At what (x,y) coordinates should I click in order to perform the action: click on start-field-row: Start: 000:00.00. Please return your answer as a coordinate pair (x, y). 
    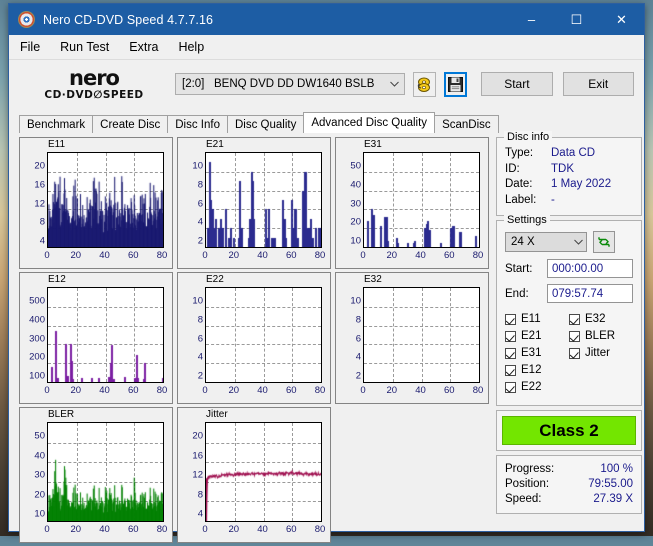
    Looking at the image, I should click on (569, 268).